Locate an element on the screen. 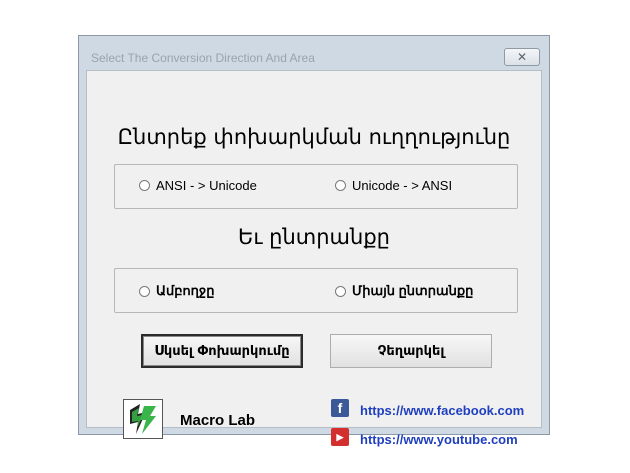 This screenshot has width=630, height=473. direction-group: ANSI - > Unicode Unicode - > ANSI is located at coordinates (316, 186).